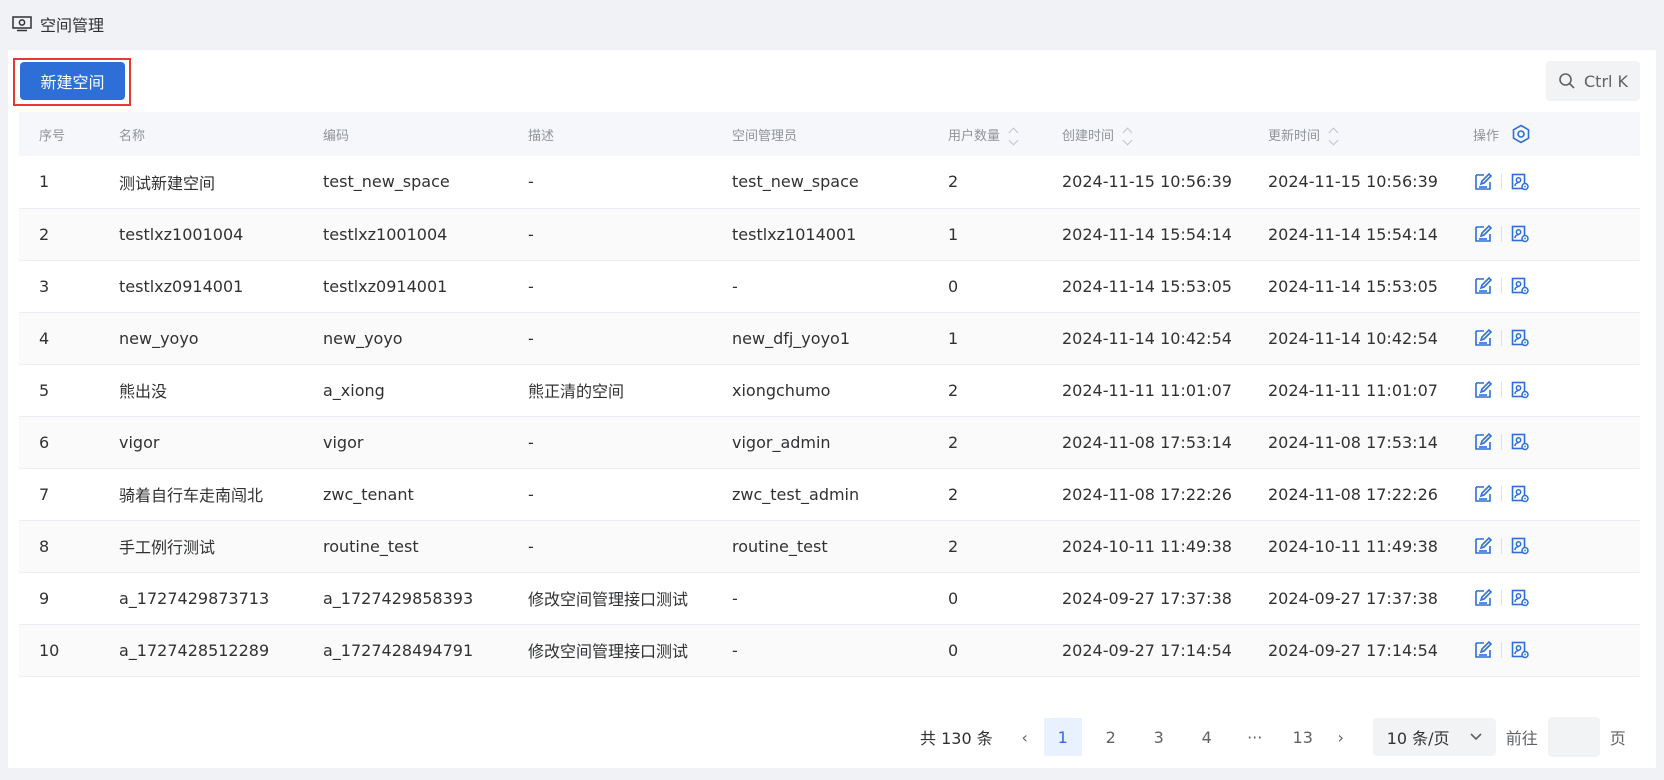  I want to click on cell-updated-time: 2024-11-14 15:54:14, so click(1353, 234).